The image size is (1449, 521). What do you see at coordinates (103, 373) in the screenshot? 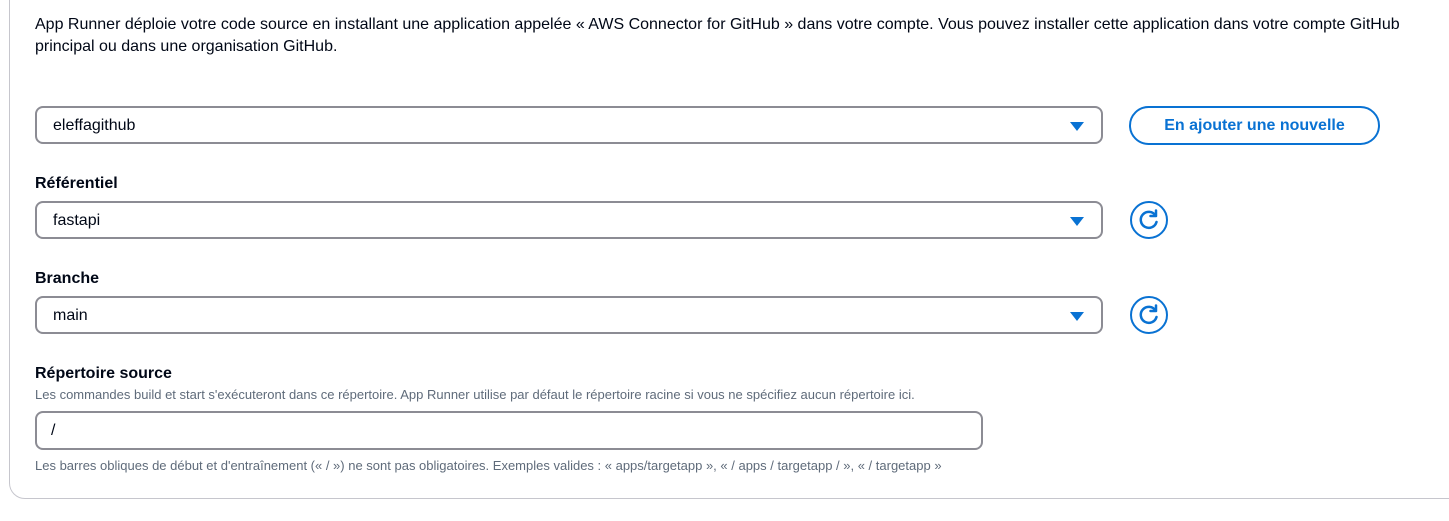
I see `source-directory-label: Répertoire source` at bounding box center [103, 373].